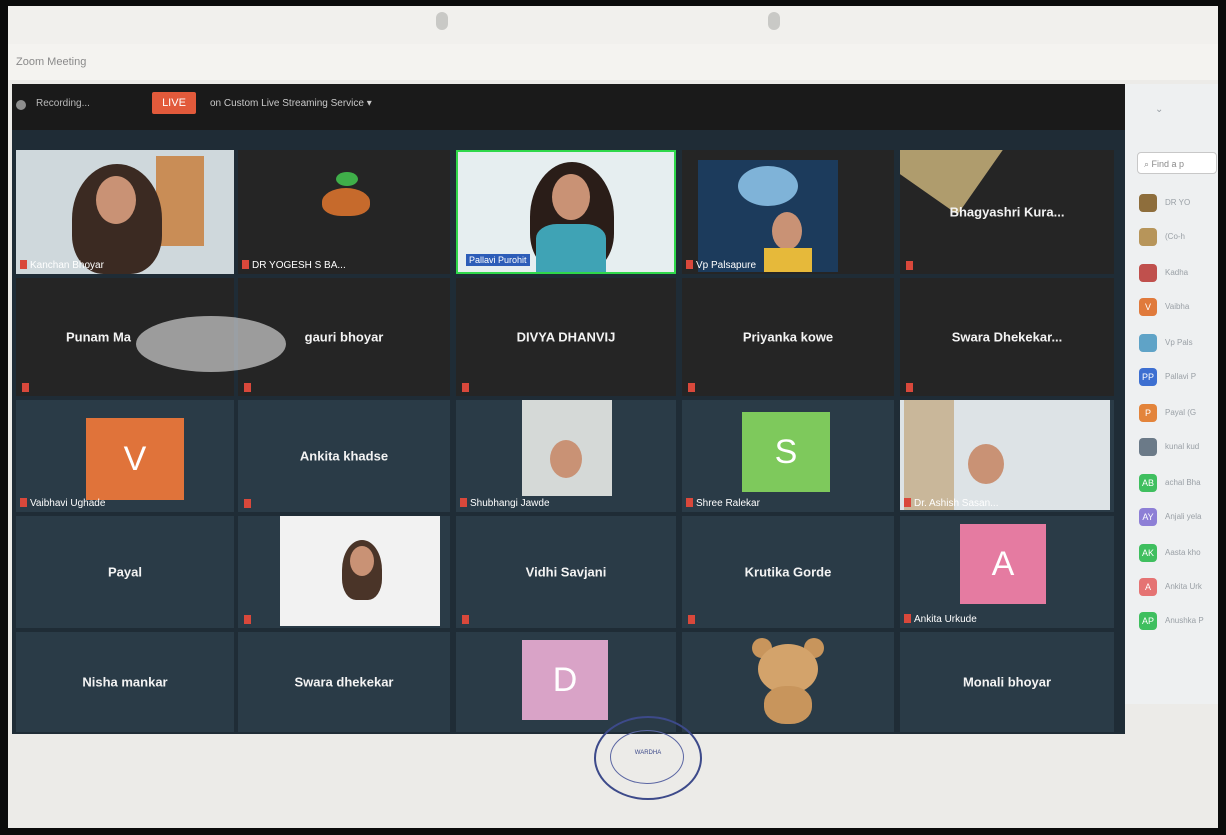 Image resolution: width=1226 pixels, height=835 pixels. I want to click on participant-list-name: kunal kud, so click(1182, 446).